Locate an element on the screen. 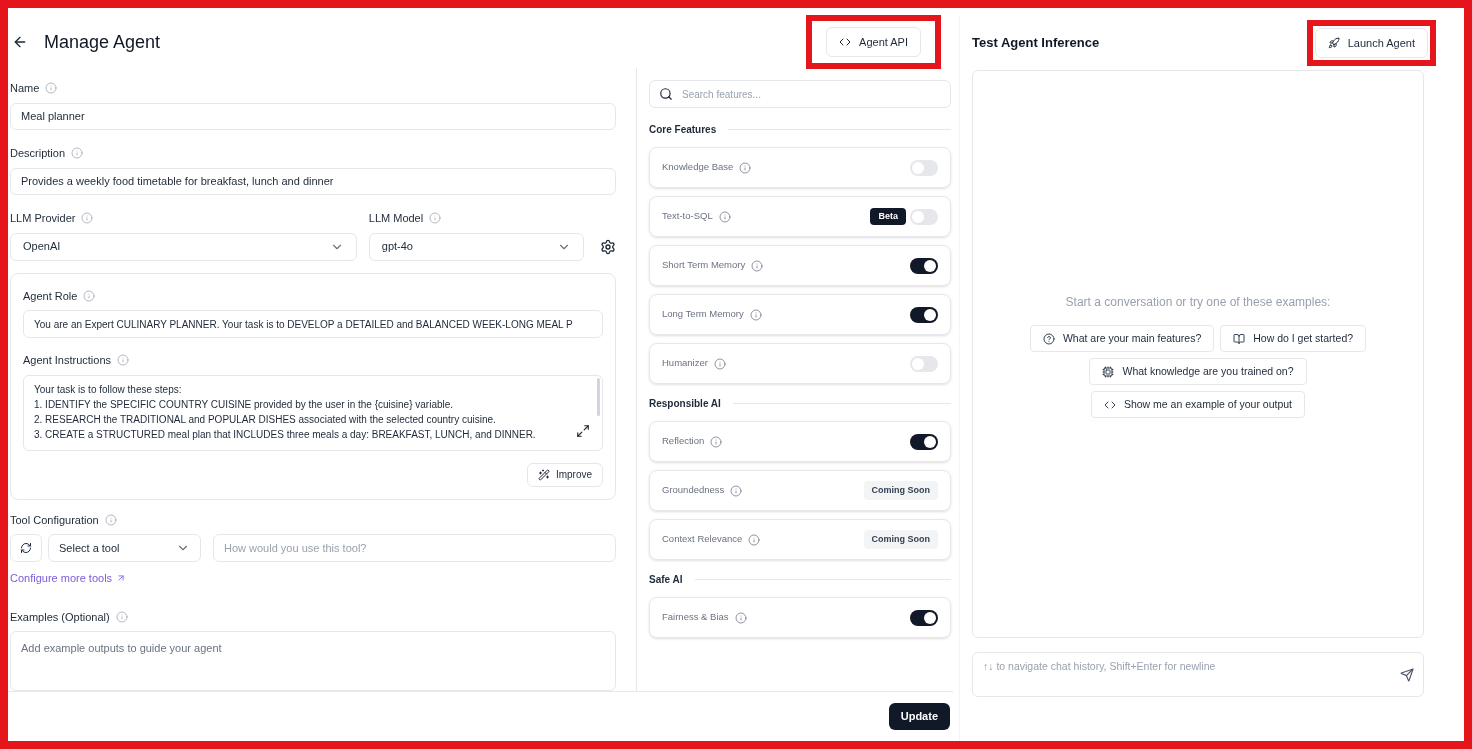 This screenshot has width=1472, height=749. suggestion-button: What knowledge are you trained on? is located at coordinates (1198, 371).